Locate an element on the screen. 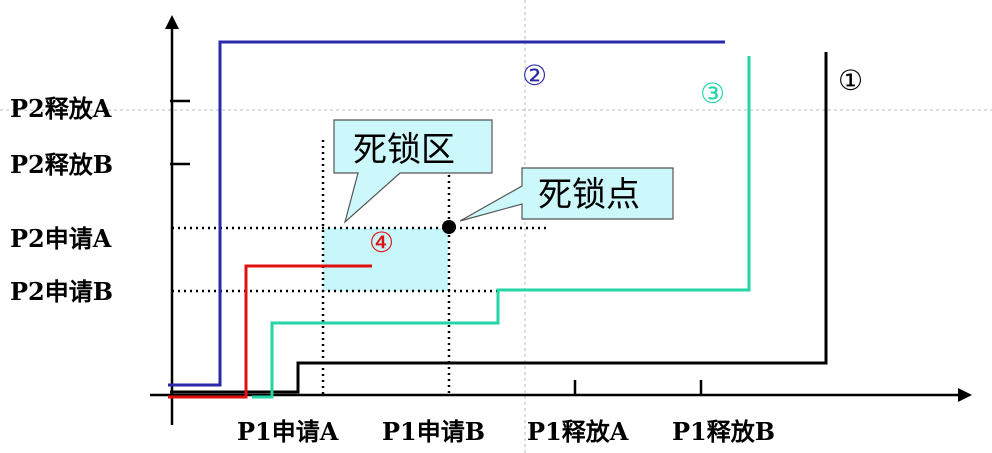 This screenshot has height=453, width=992. callout-deadlock-point-text: 死锁点 is located at coordinates (589, 195).